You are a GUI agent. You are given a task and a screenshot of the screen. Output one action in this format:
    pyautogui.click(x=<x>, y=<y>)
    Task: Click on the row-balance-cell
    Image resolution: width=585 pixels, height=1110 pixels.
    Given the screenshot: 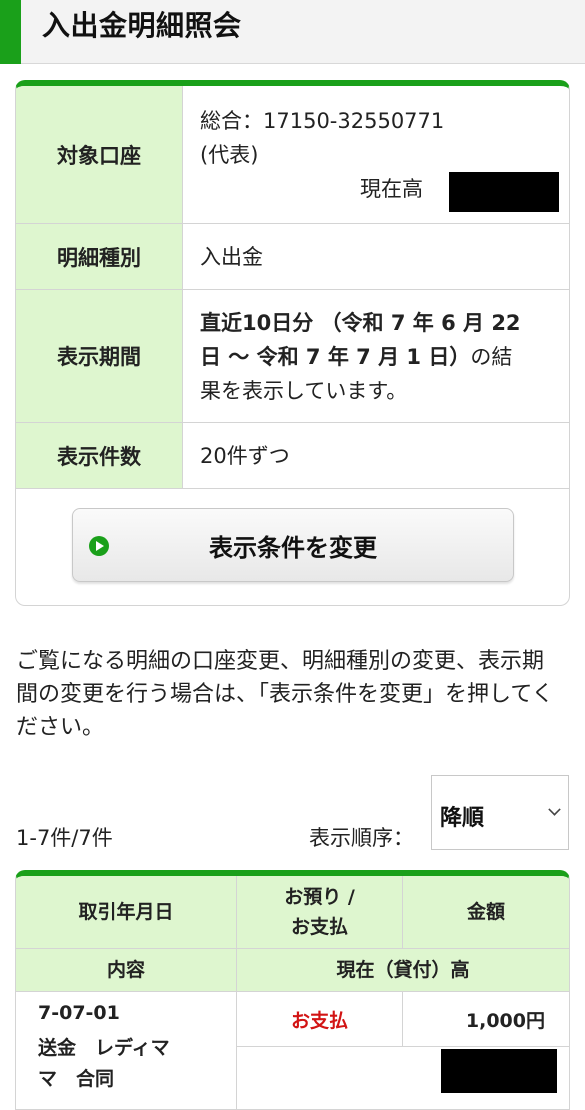 What is the action you would take?
    pyautogui.click(x=403, y=1078)
    